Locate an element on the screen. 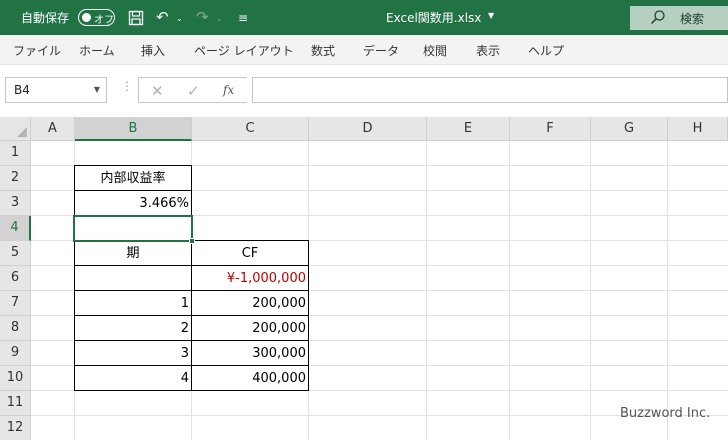 This screenshot has height=440, width=728. formula-buttons: ✕ ✓ fx is located at coordinates (192, 90).